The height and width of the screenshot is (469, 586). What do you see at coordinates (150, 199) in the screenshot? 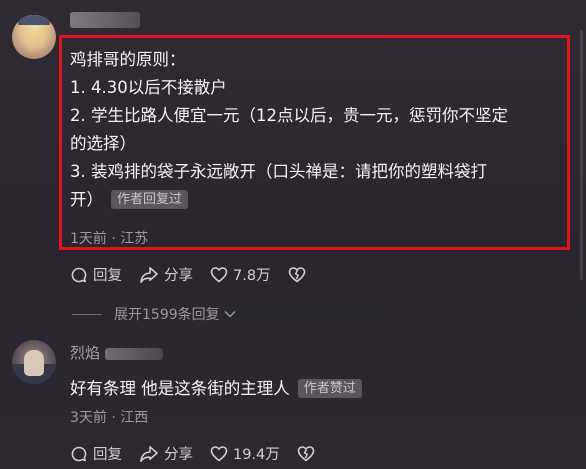
I see `author-replied-badge: 作者回复过` at bounding box center [150, 199].